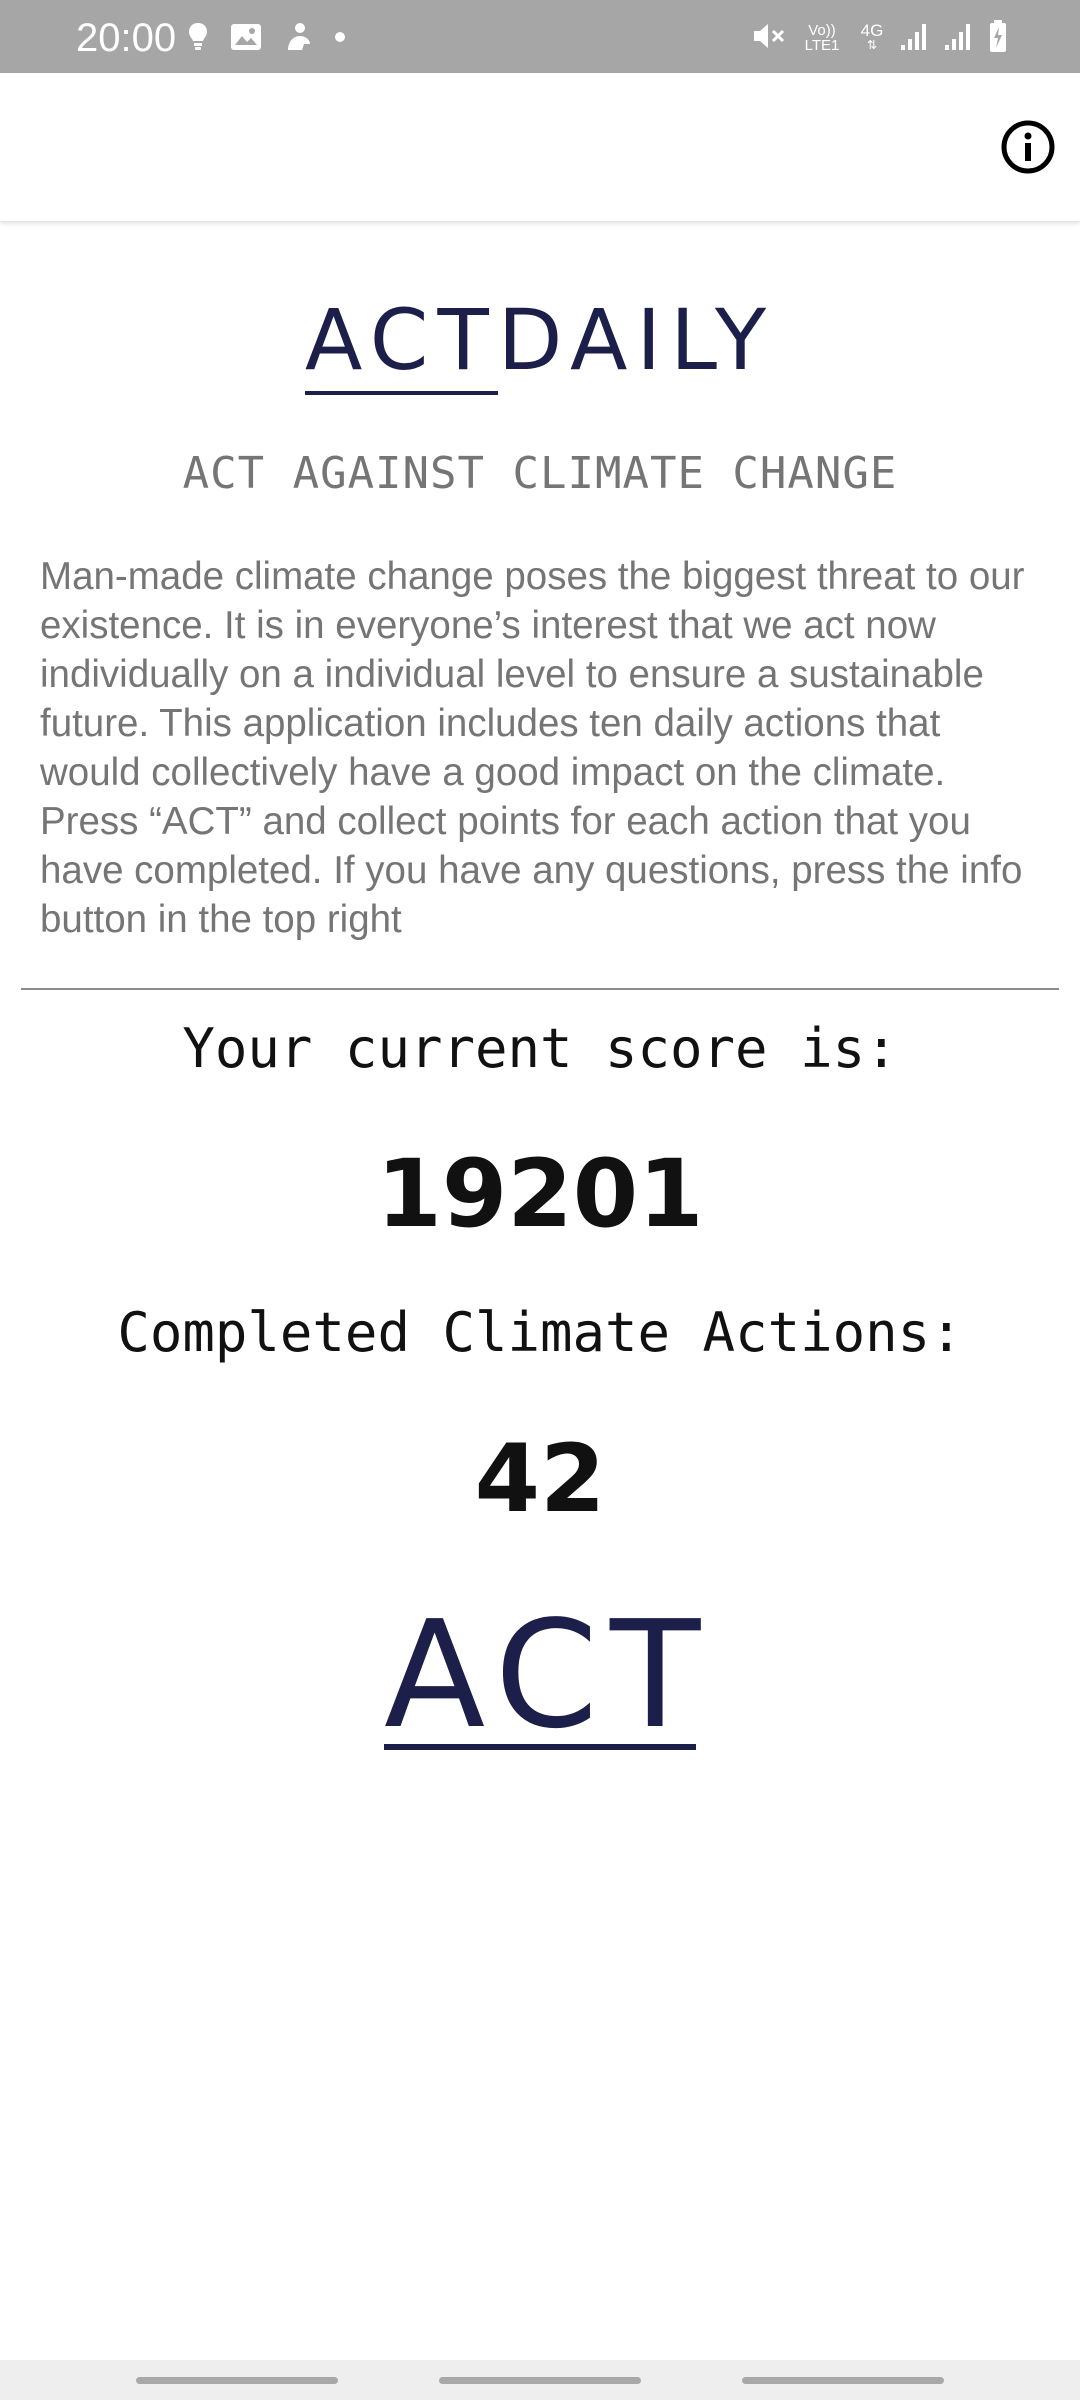 Image resolution: width=1080 pixels, height=2400 pixels. Describe the element at coordinates (822, 45) in the screenshot. I see `volte-bottom-label: LTE1` at that location.